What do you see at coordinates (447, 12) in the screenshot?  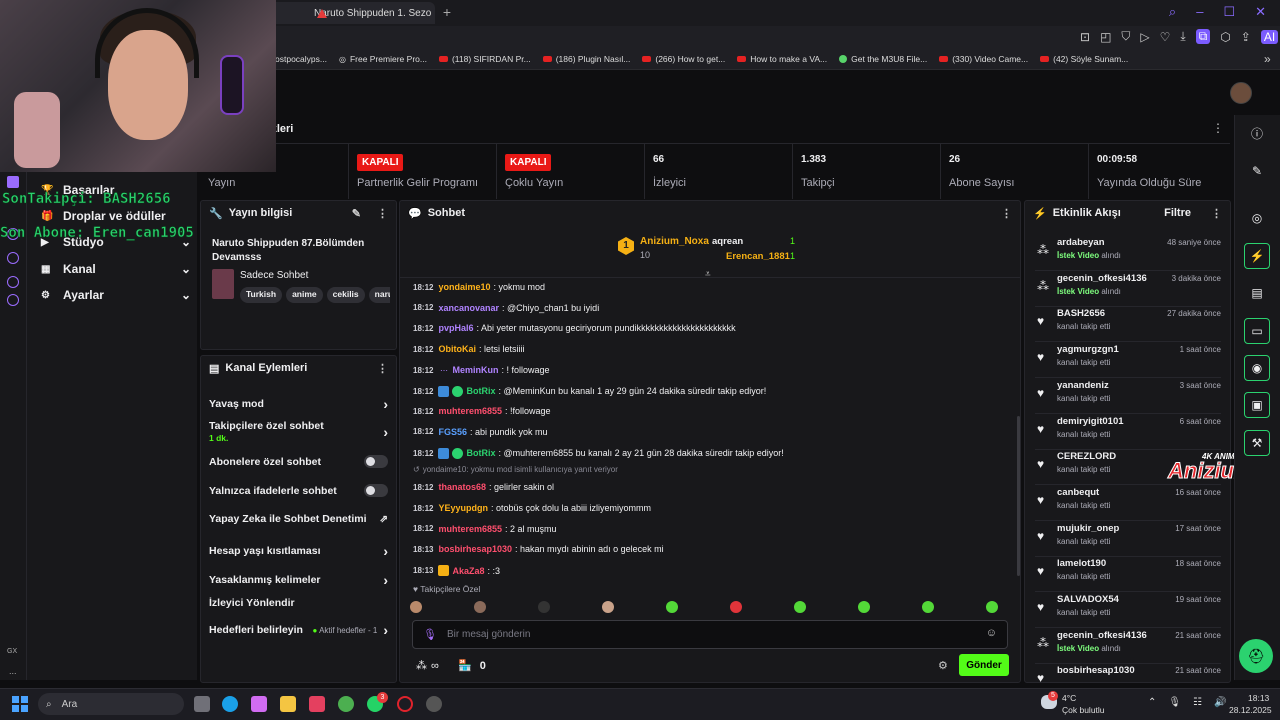 I see `new-tab-button: +` at bounding box center [447, 12].